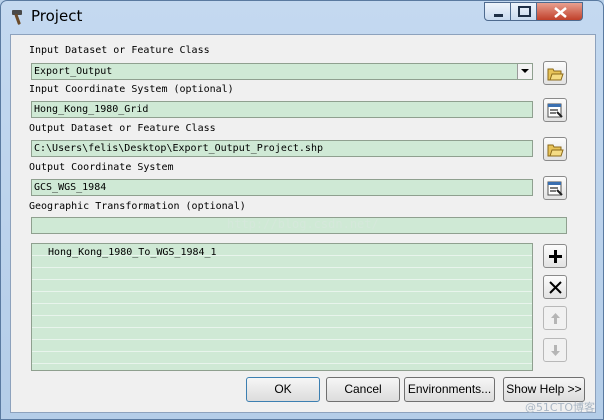 The height and width of the screenshot is (420, 604). What do you see at coordinates (363, 389) in the screenshot?
I see `cancel-button: Cancel` at bounding box center [363, 389].